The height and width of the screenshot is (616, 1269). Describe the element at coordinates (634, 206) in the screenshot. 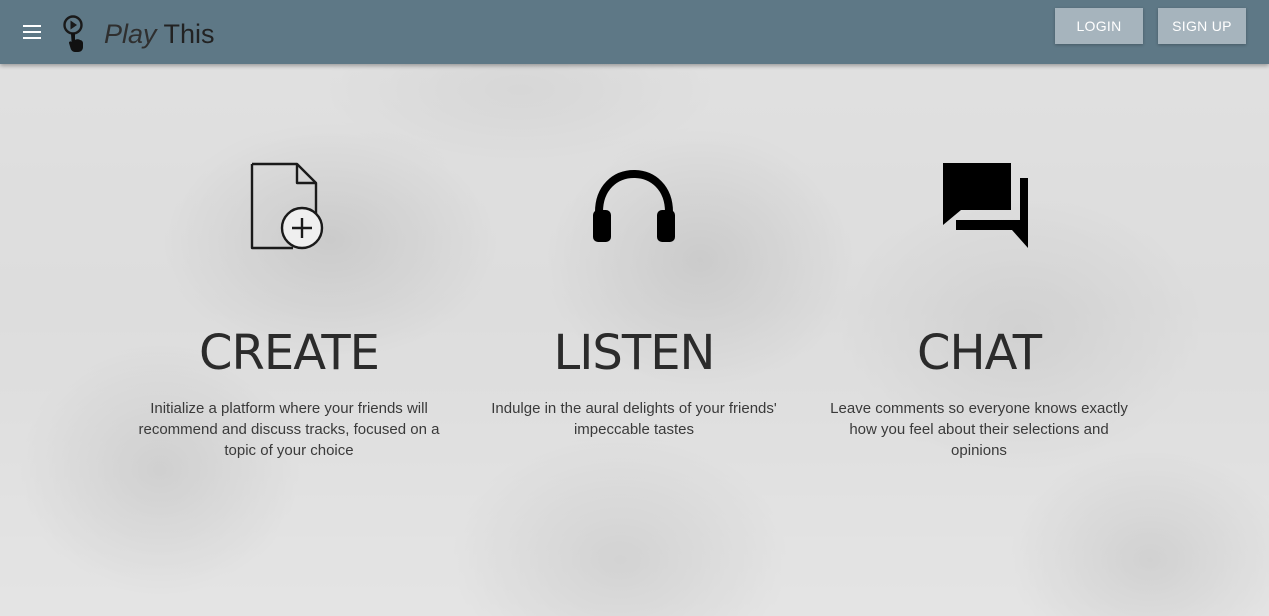

I see `headphones-icon` at that location.